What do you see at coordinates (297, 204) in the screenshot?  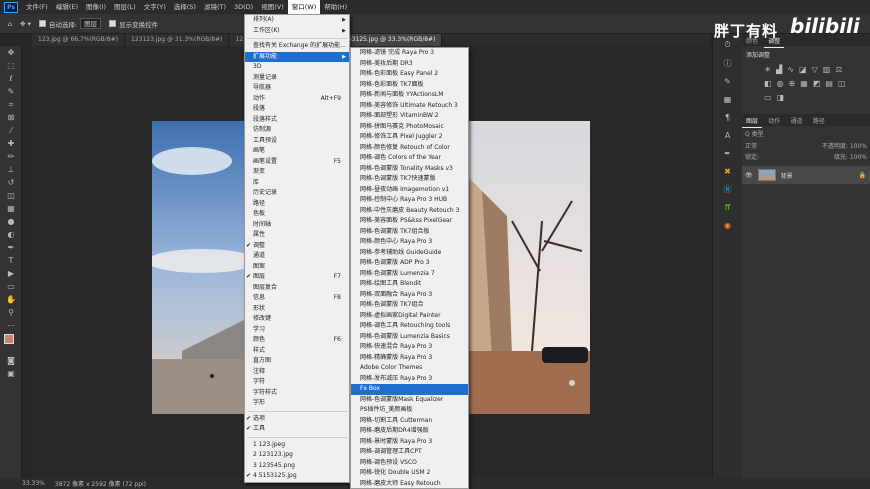 I see `window-menu-item: 路径` at bounding box center [297, 204].